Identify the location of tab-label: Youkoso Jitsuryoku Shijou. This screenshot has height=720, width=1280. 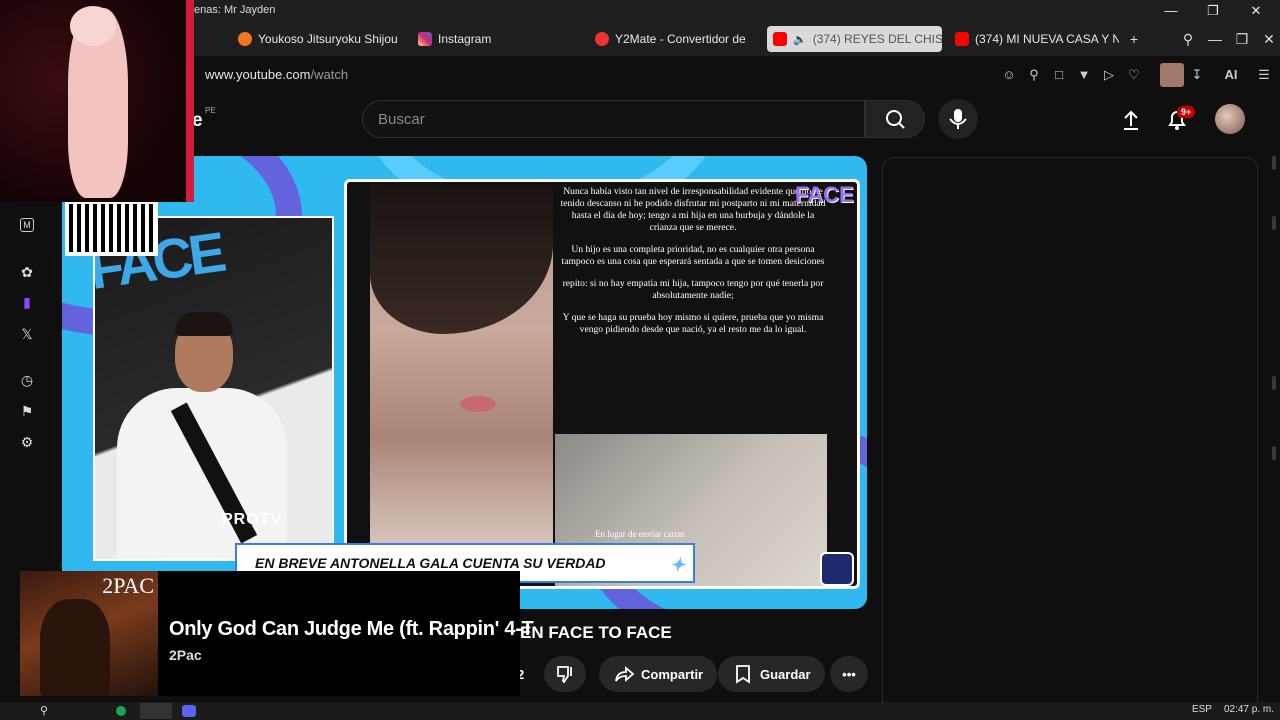
(328, 39).